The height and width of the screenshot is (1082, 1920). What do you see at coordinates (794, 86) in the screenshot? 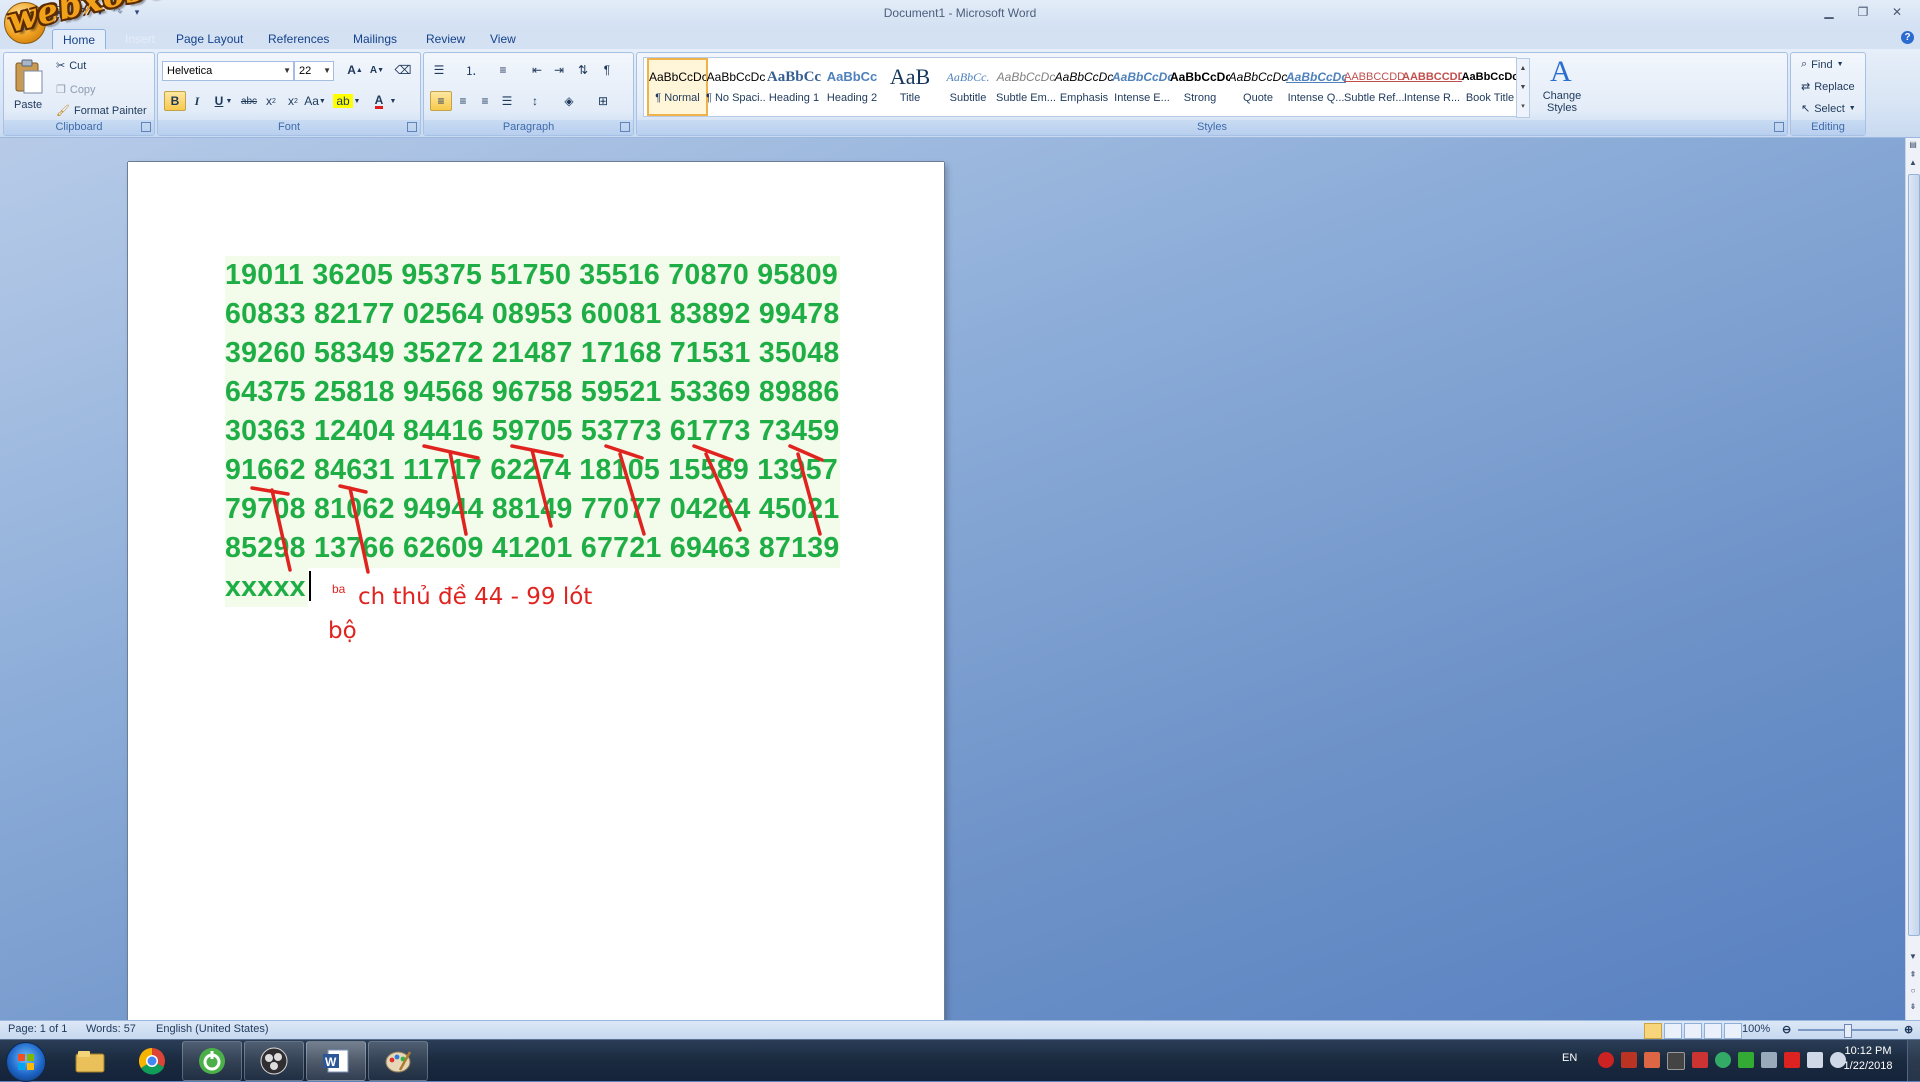
I see `style-heading-1: AaBbCc Heading 1` at bounding box center [794, 86].